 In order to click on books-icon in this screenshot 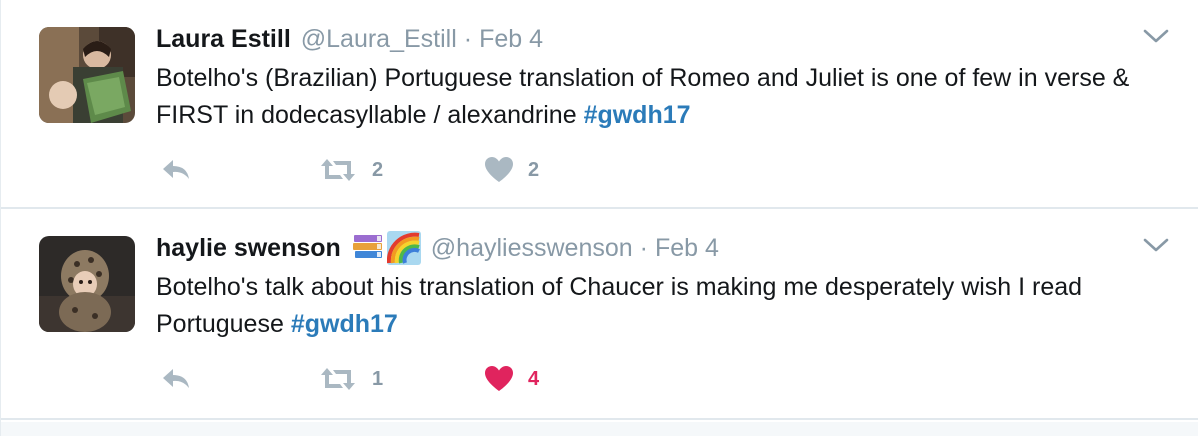, I will do `click(367, 246)`.